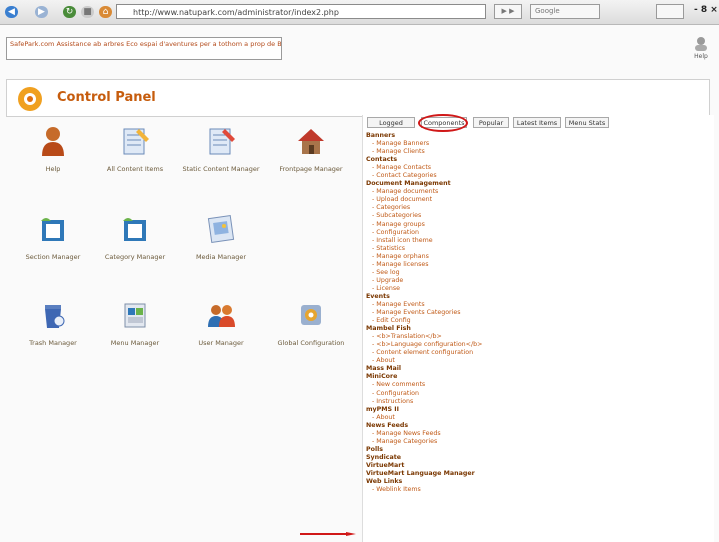  Describe the element at coordinates (536, 216) in the screenshot. I see `component-link: - Subcategories` at that location.